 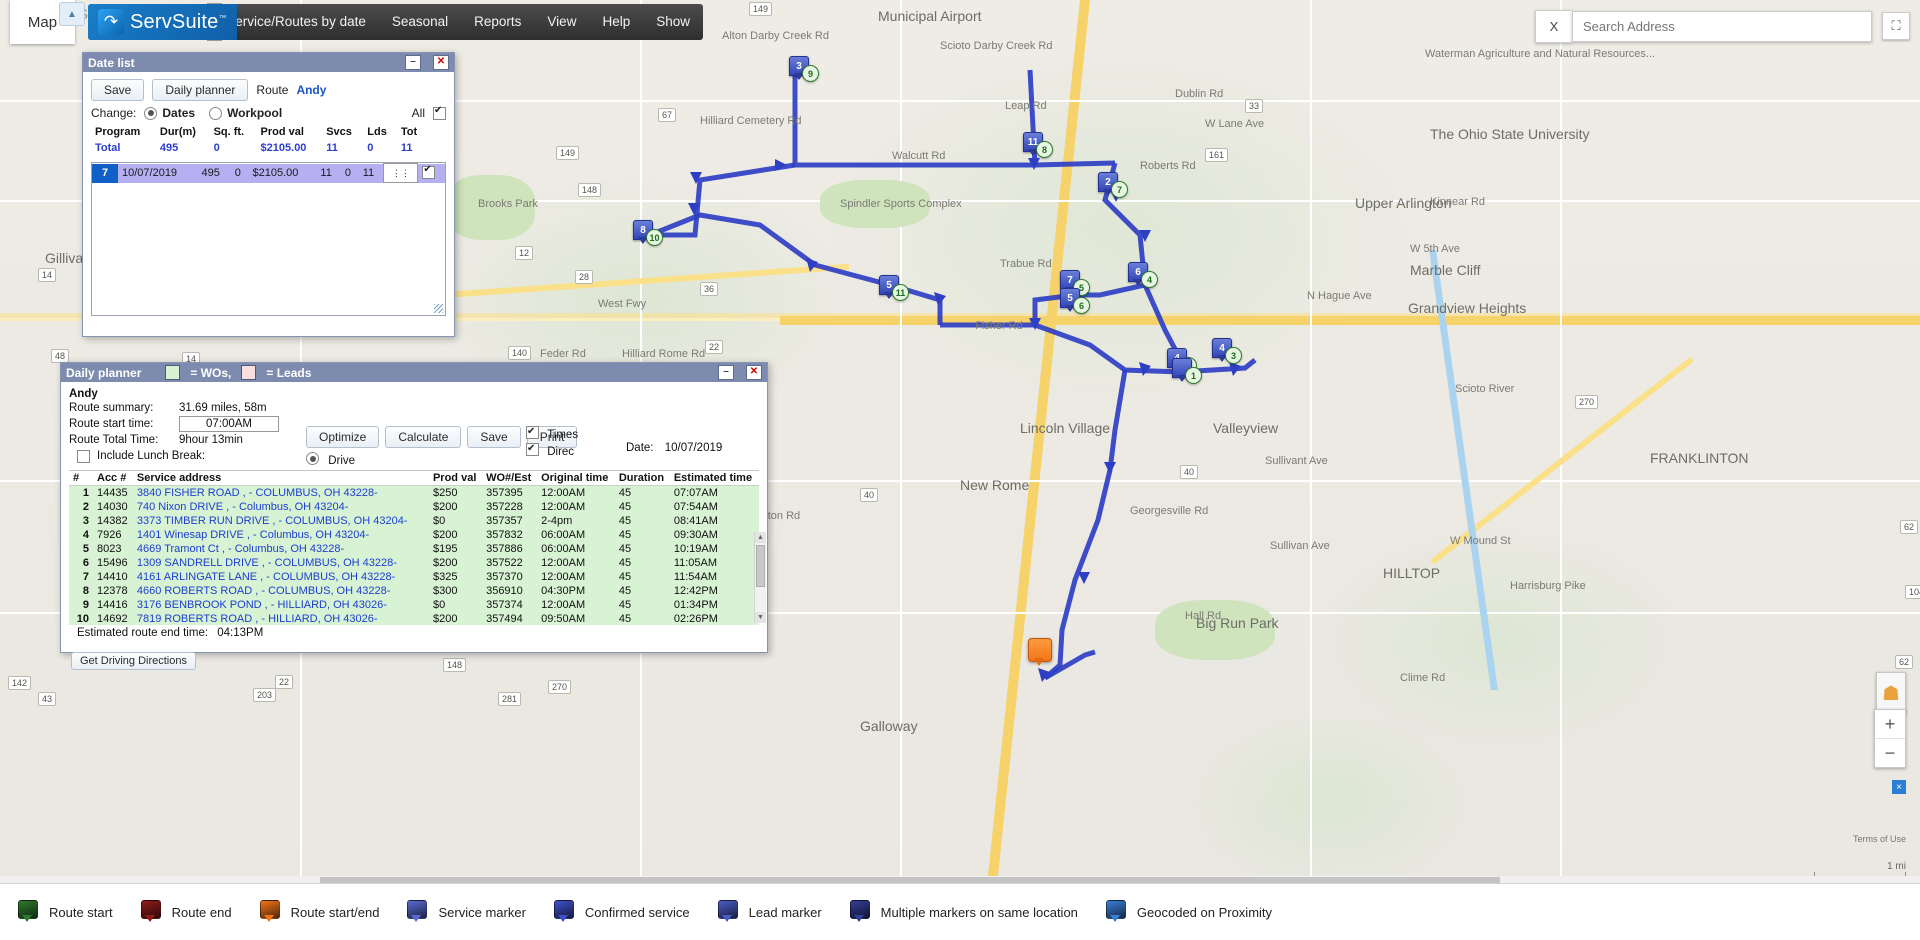 I want to click on table-row: 7 10/07/2019 495 0 $2105.00 11 0 11 ⋮⋮, so click(x=268, y=173).